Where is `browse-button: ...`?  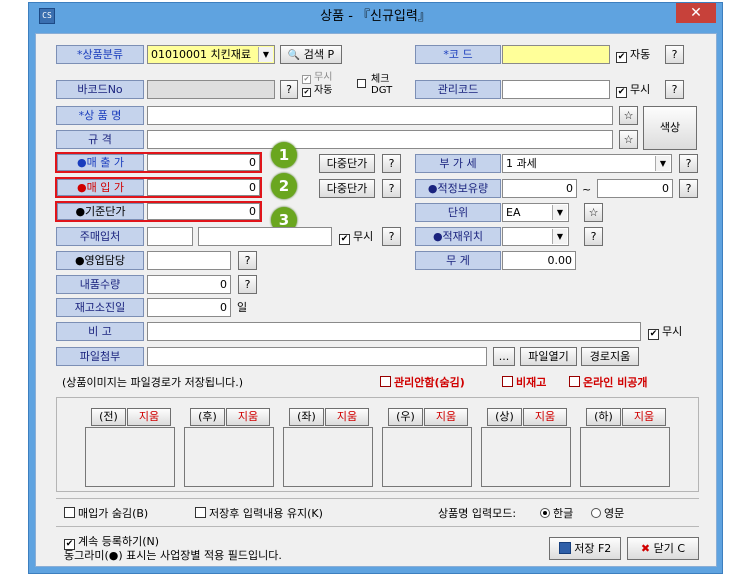
browse-button: ... is located at coordinates (504, 356).